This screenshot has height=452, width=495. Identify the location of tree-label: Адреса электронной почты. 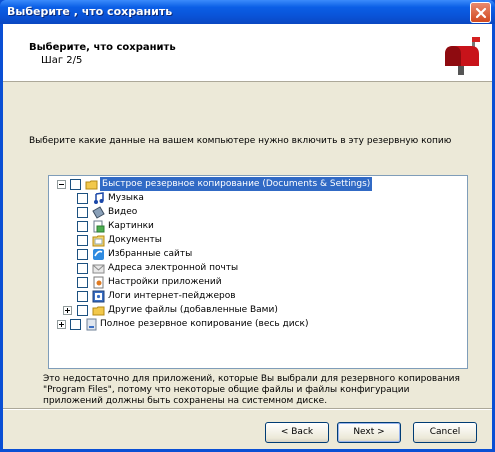
(173, 268).